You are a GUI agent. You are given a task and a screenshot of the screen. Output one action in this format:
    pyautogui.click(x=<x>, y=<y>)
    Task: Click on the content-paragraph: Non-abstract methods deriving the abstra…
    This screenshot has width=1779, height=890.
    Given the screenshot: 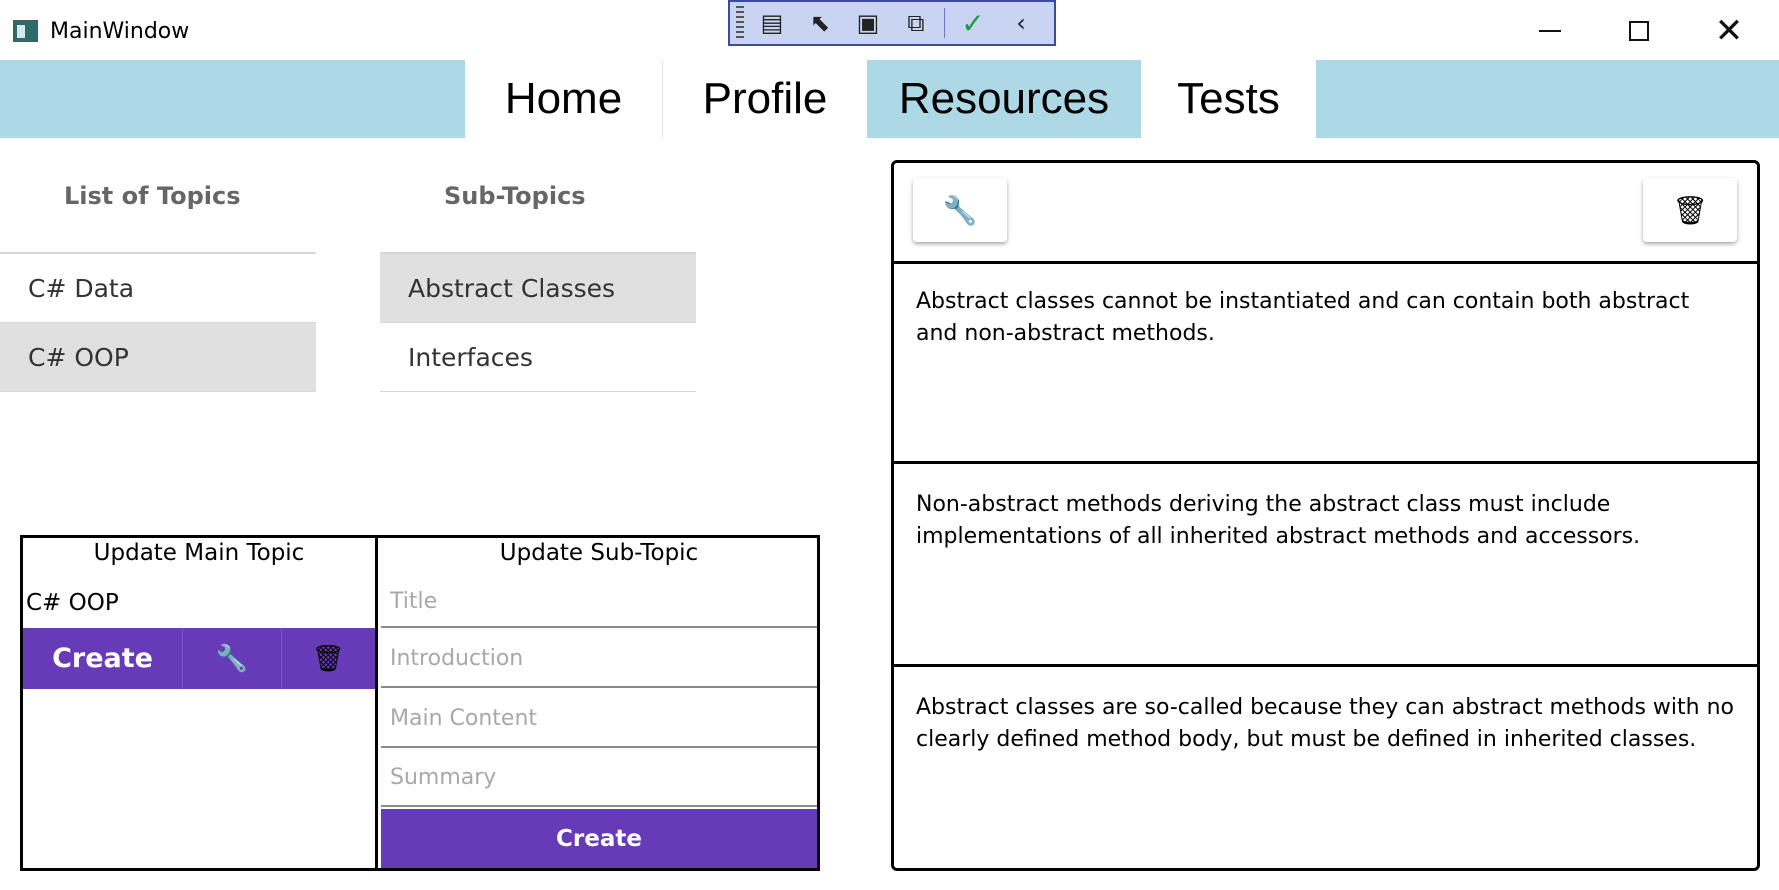 What is the action you would take?
    pyautogui.click(x=1325, y=567)
    